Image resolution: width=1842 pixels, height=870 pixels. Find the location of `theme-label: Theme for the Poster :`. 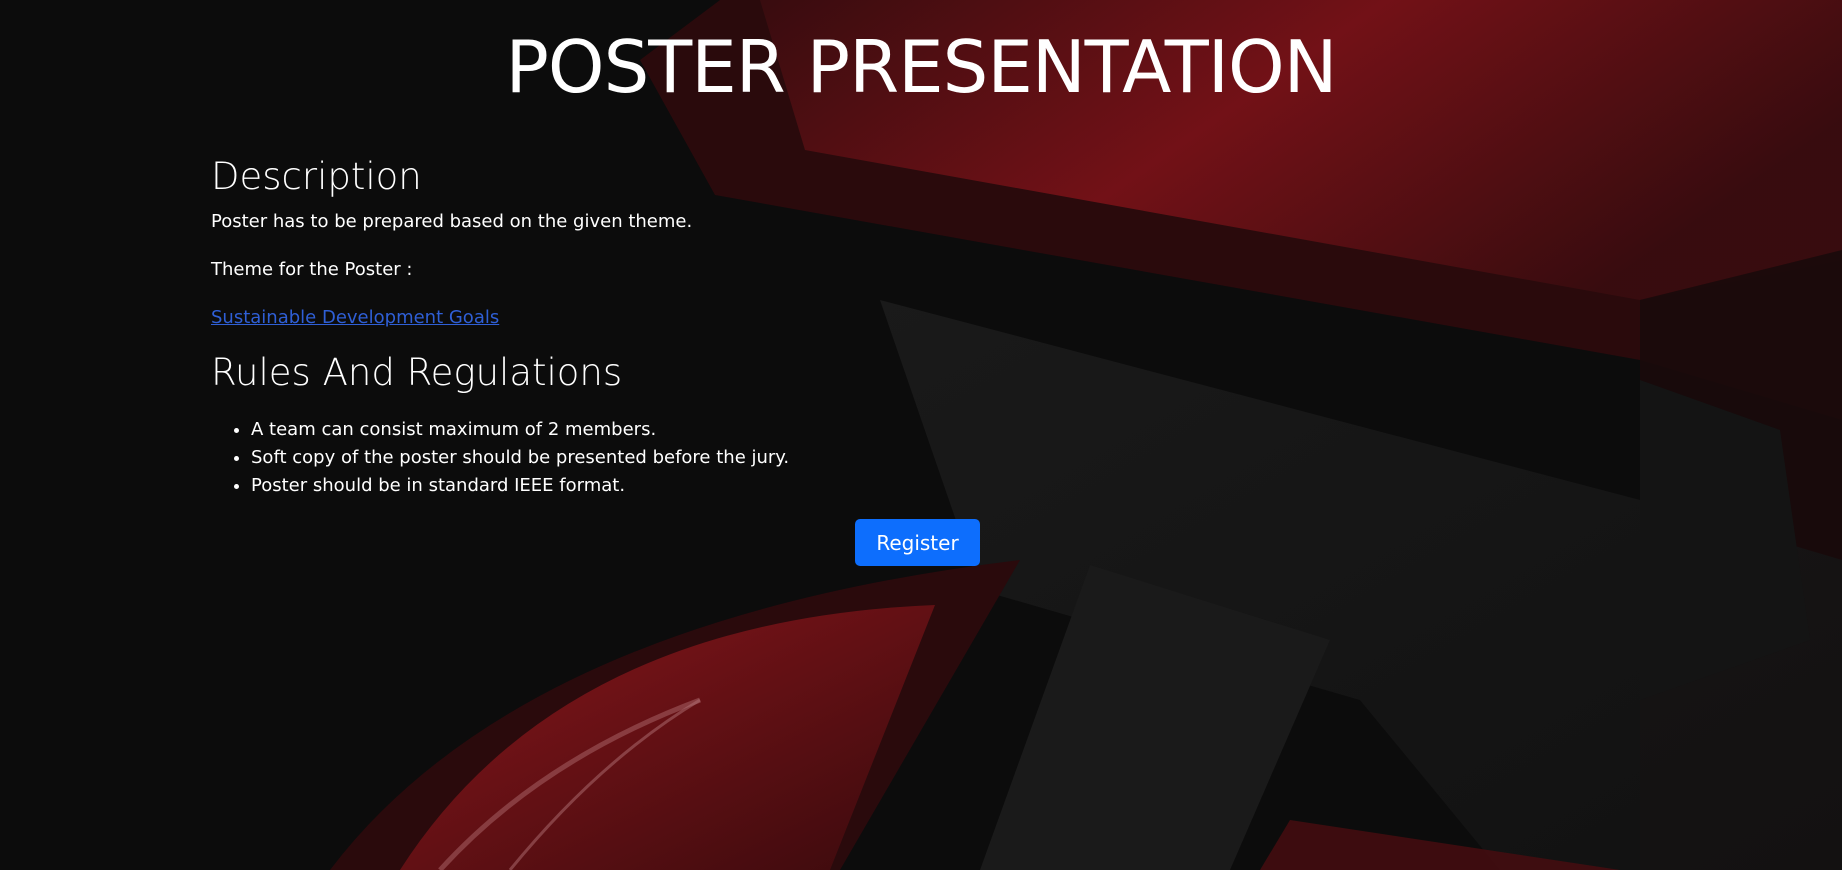

theme-label: Theme for the Poster : is located at coordinates (312, 269).